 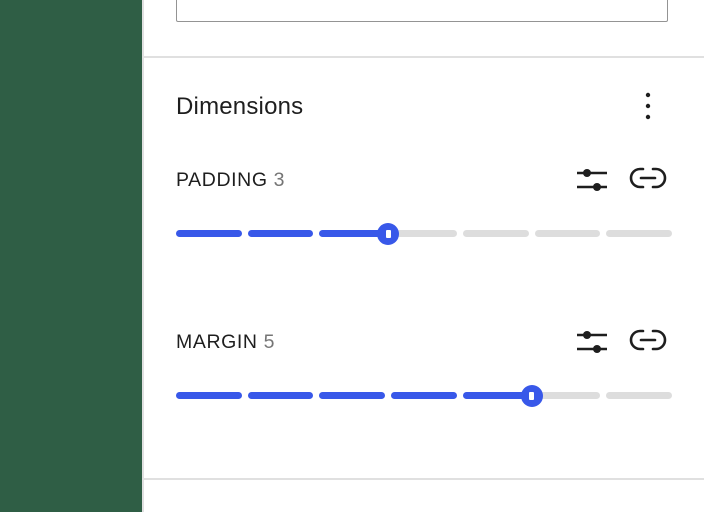 What do you see at coordinates (424, 479) in the screenshot?
I see `section-divider-bottom` at bounding box center [424, 479].